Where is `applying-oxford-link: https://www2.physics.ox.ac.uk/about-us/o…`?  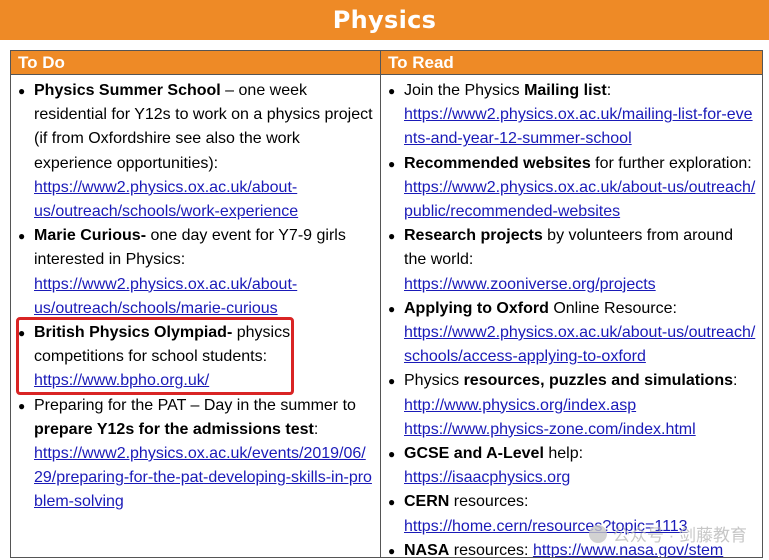
applying-oxford-link: https://www2.physics.ox.ac.uk/about-us/o… is located at coordinates (579, 344).